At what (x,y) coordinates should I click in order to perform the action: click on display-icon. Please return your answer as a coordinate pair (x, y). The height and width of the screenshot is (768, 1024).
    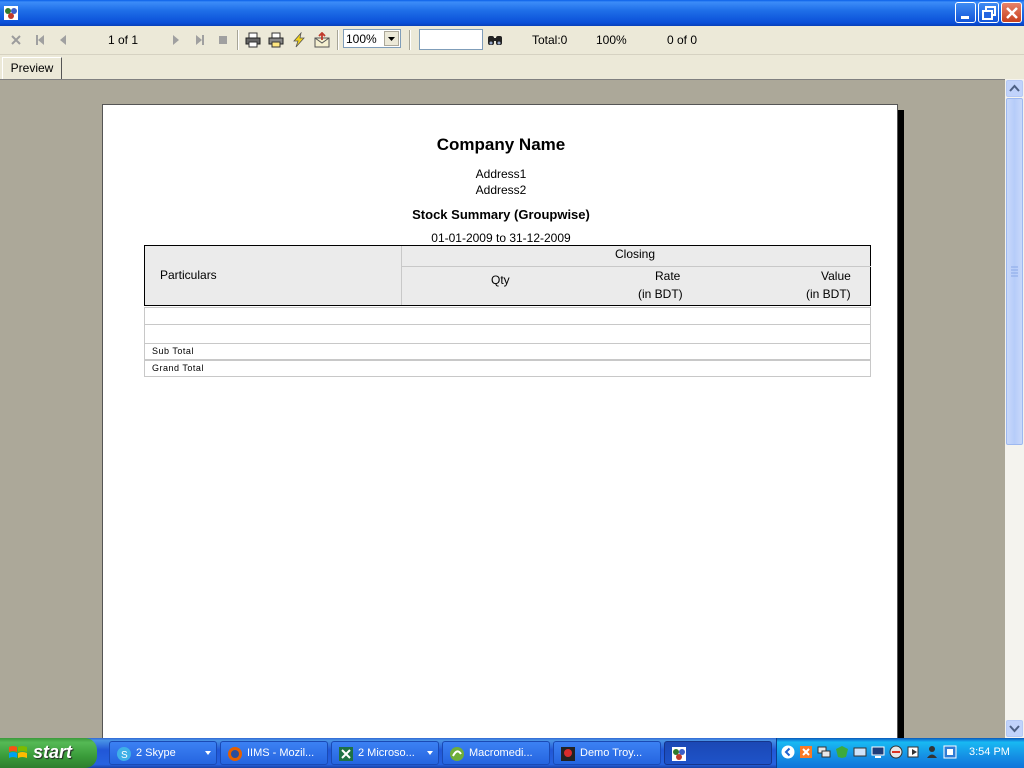
    Looking at the image, I should click on (878, 752).